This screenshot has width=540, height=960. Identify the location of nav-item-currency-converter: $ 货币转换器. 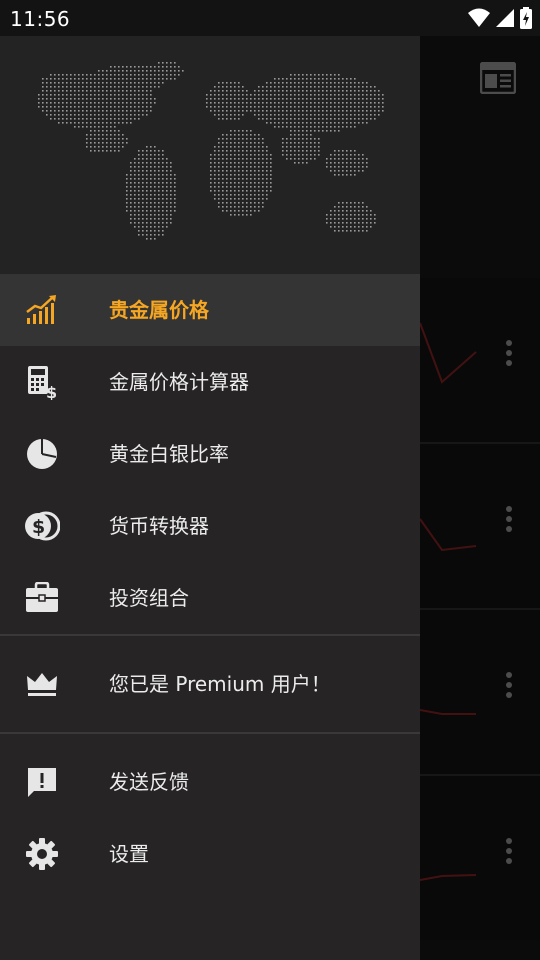
(210, 526).